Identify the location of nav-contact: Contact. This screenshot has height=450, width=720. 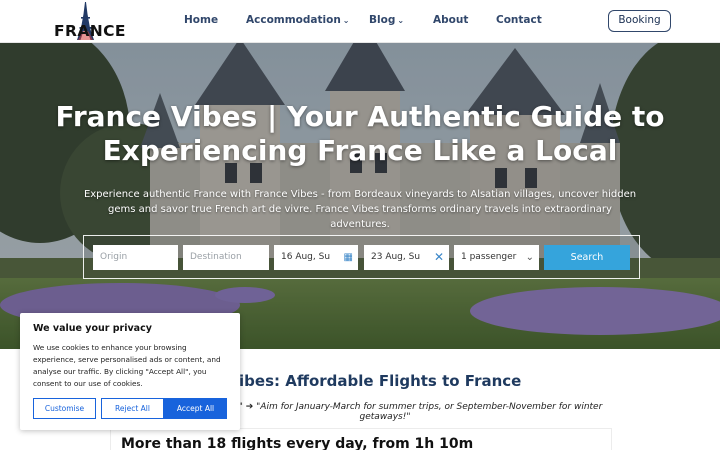
(519, 20).